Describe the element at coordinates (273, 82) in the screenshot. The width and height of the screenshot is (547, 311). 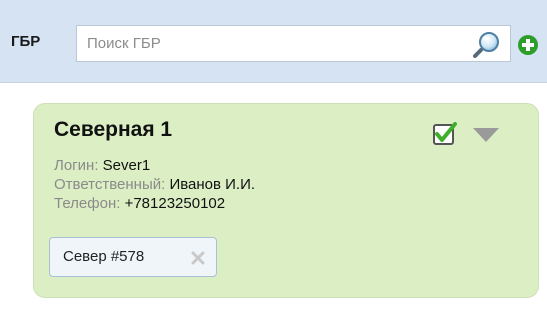
I see `header-divider` at that location.